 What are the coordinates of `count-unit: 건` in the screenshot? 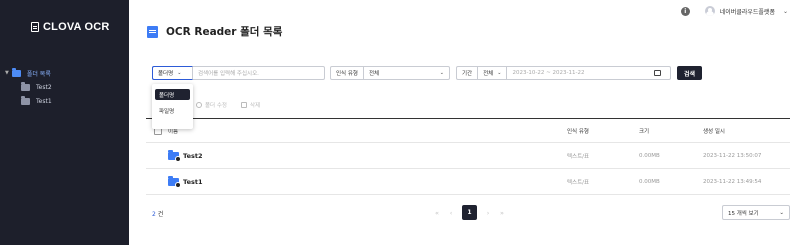 It's located at (160, 214).